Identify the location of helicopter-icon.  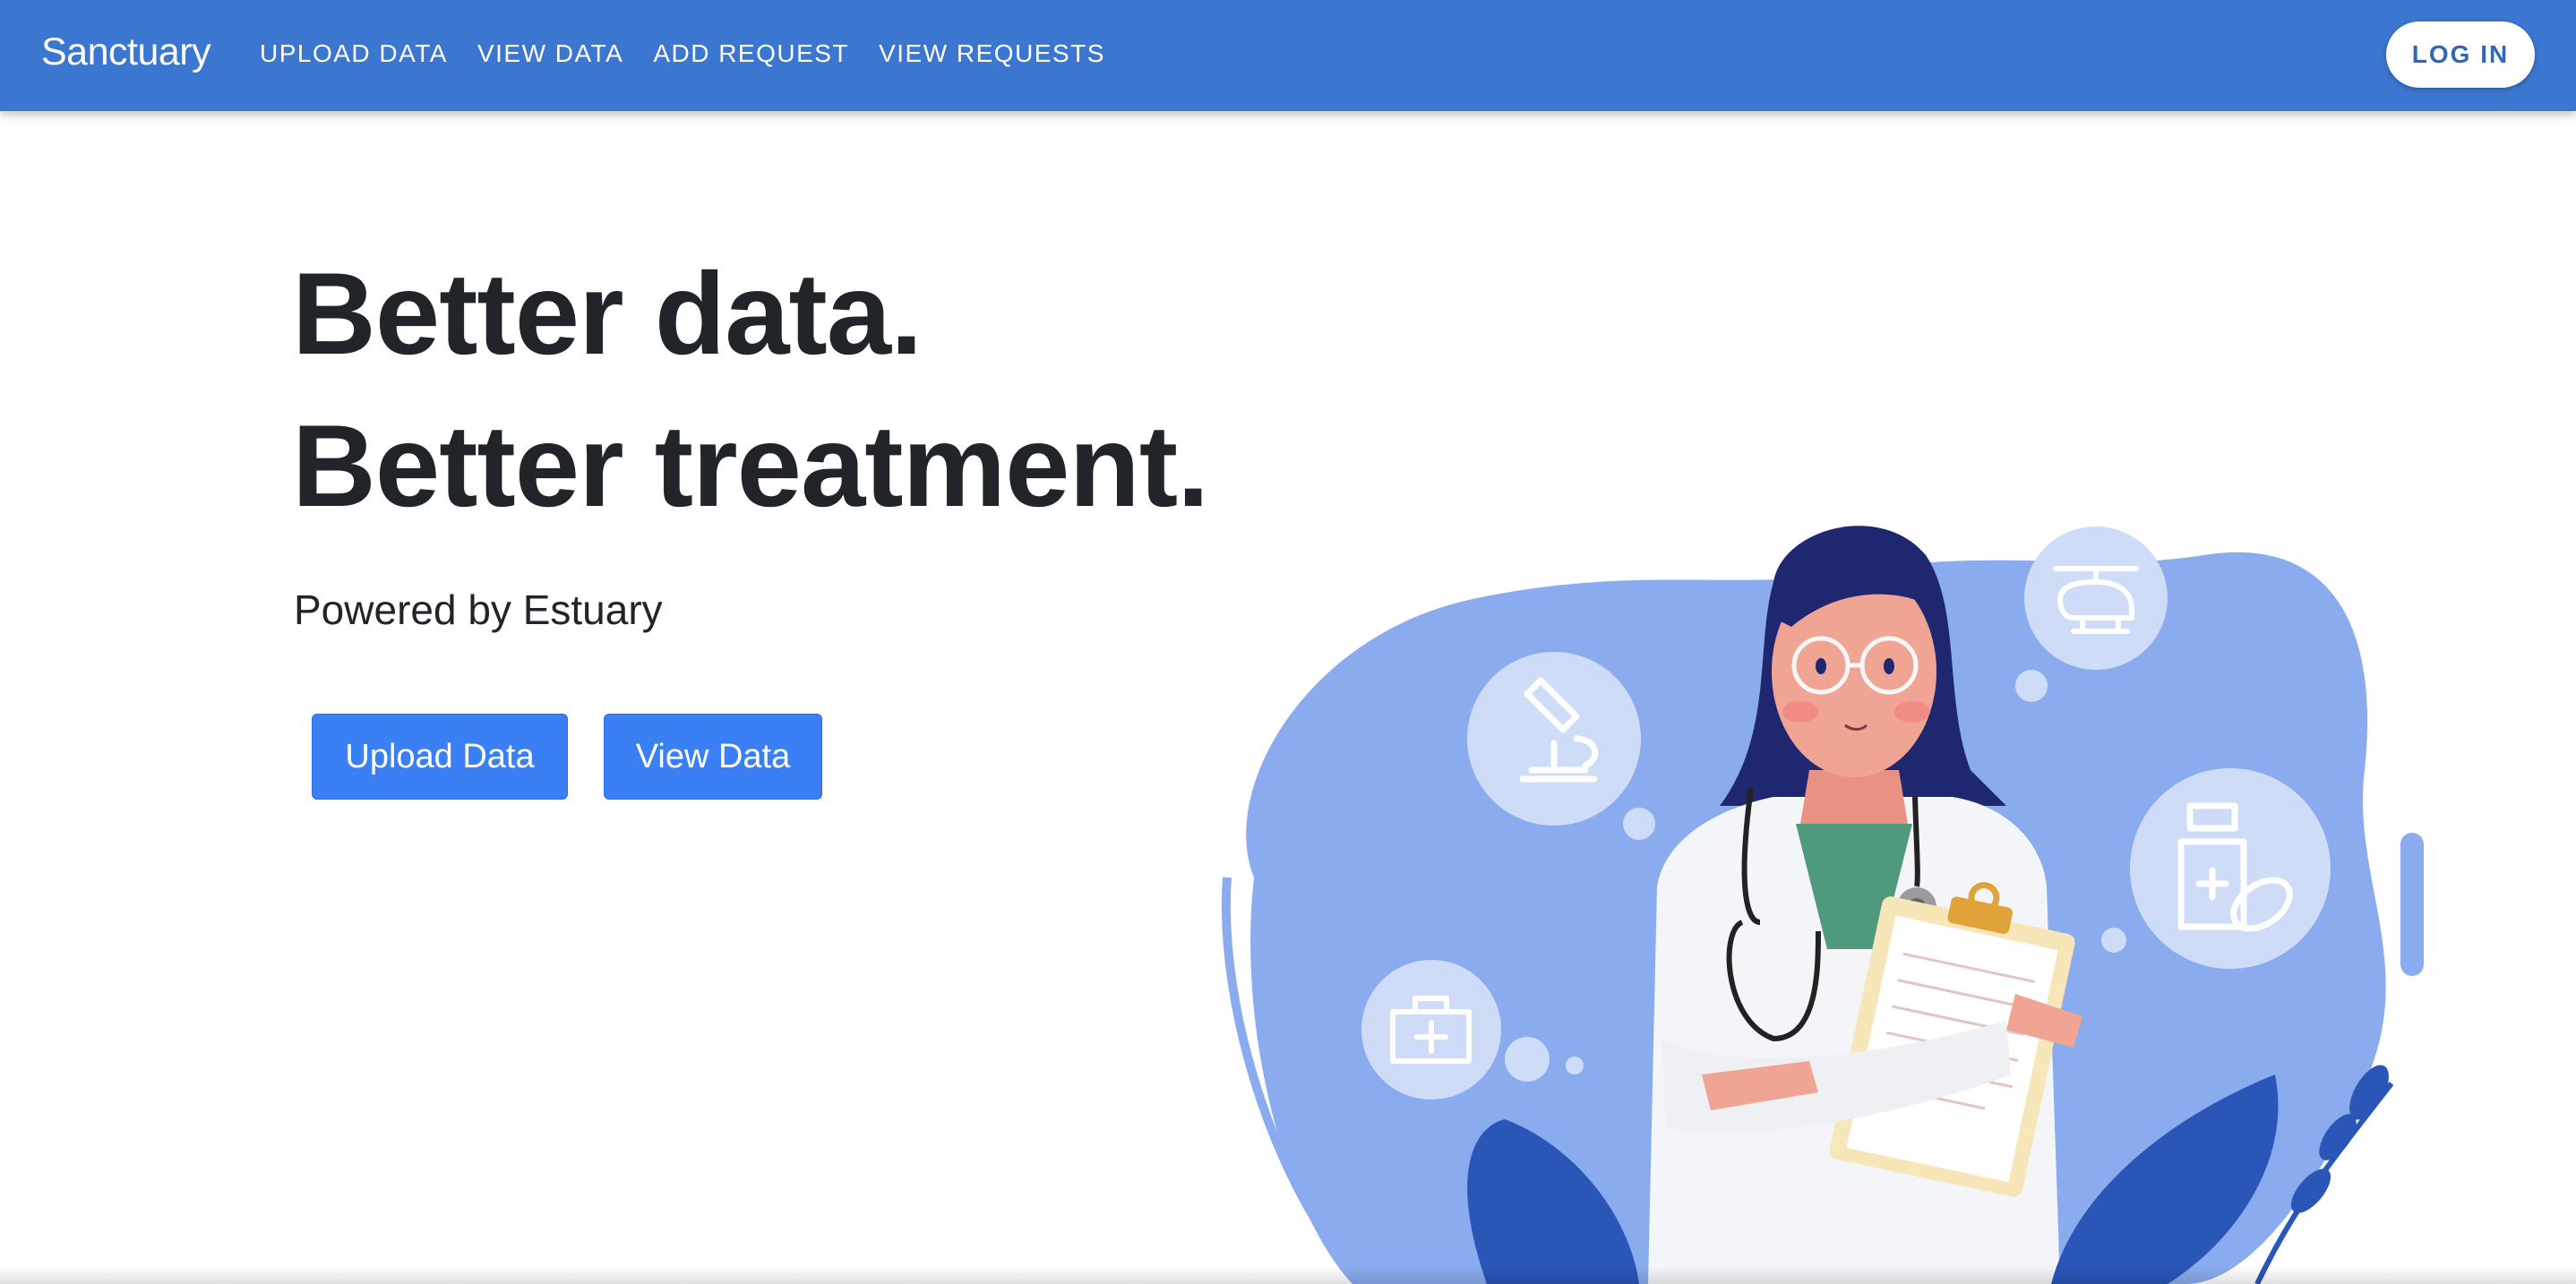
(2096, 598).